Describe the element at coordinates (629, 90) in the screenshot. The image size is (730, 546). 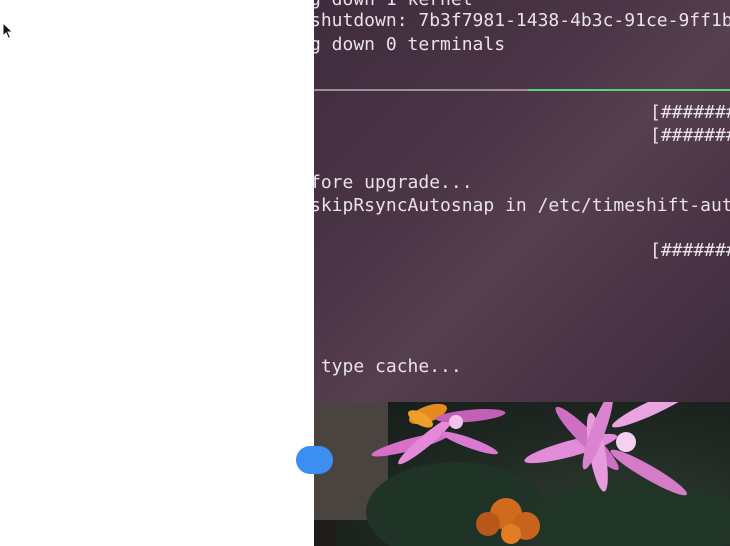
I see `progress-accent-line` at that location.